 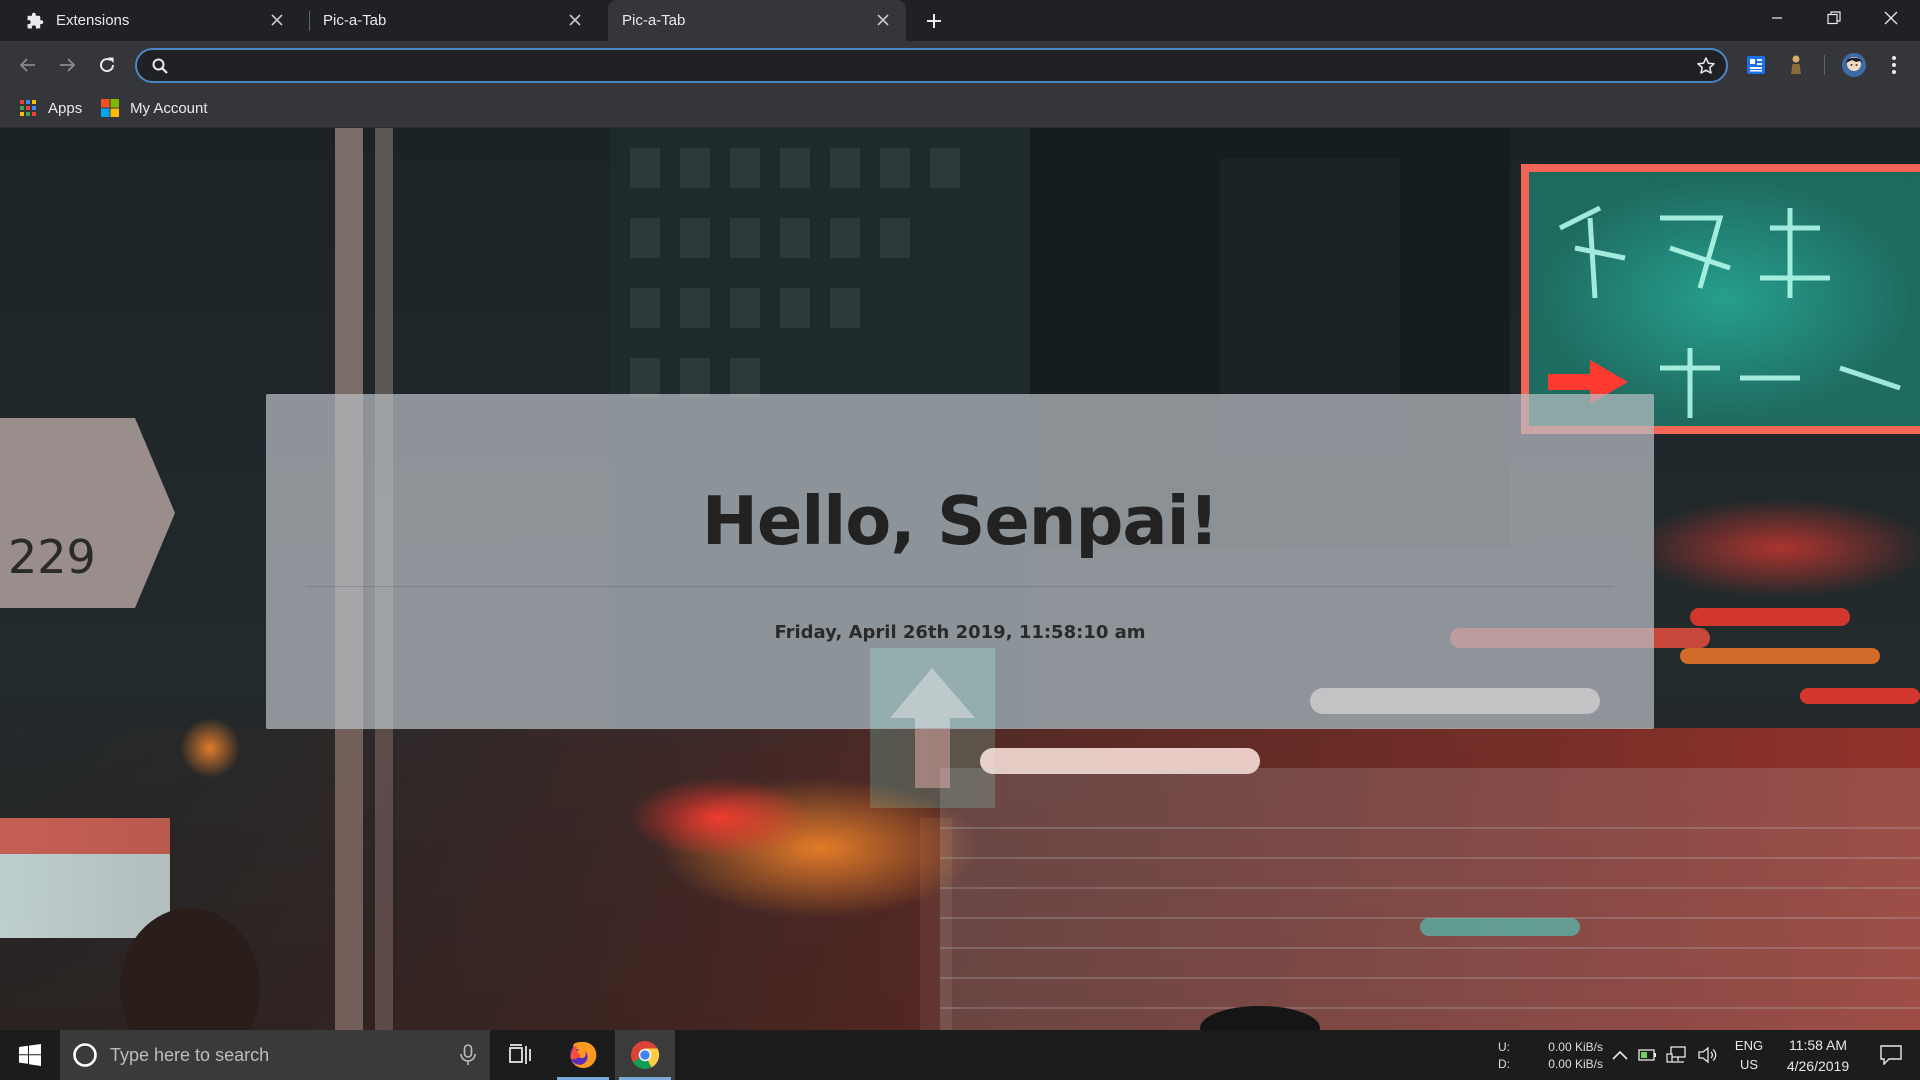 I want to click on apps-grid-icon, so click(x=28, y=108).